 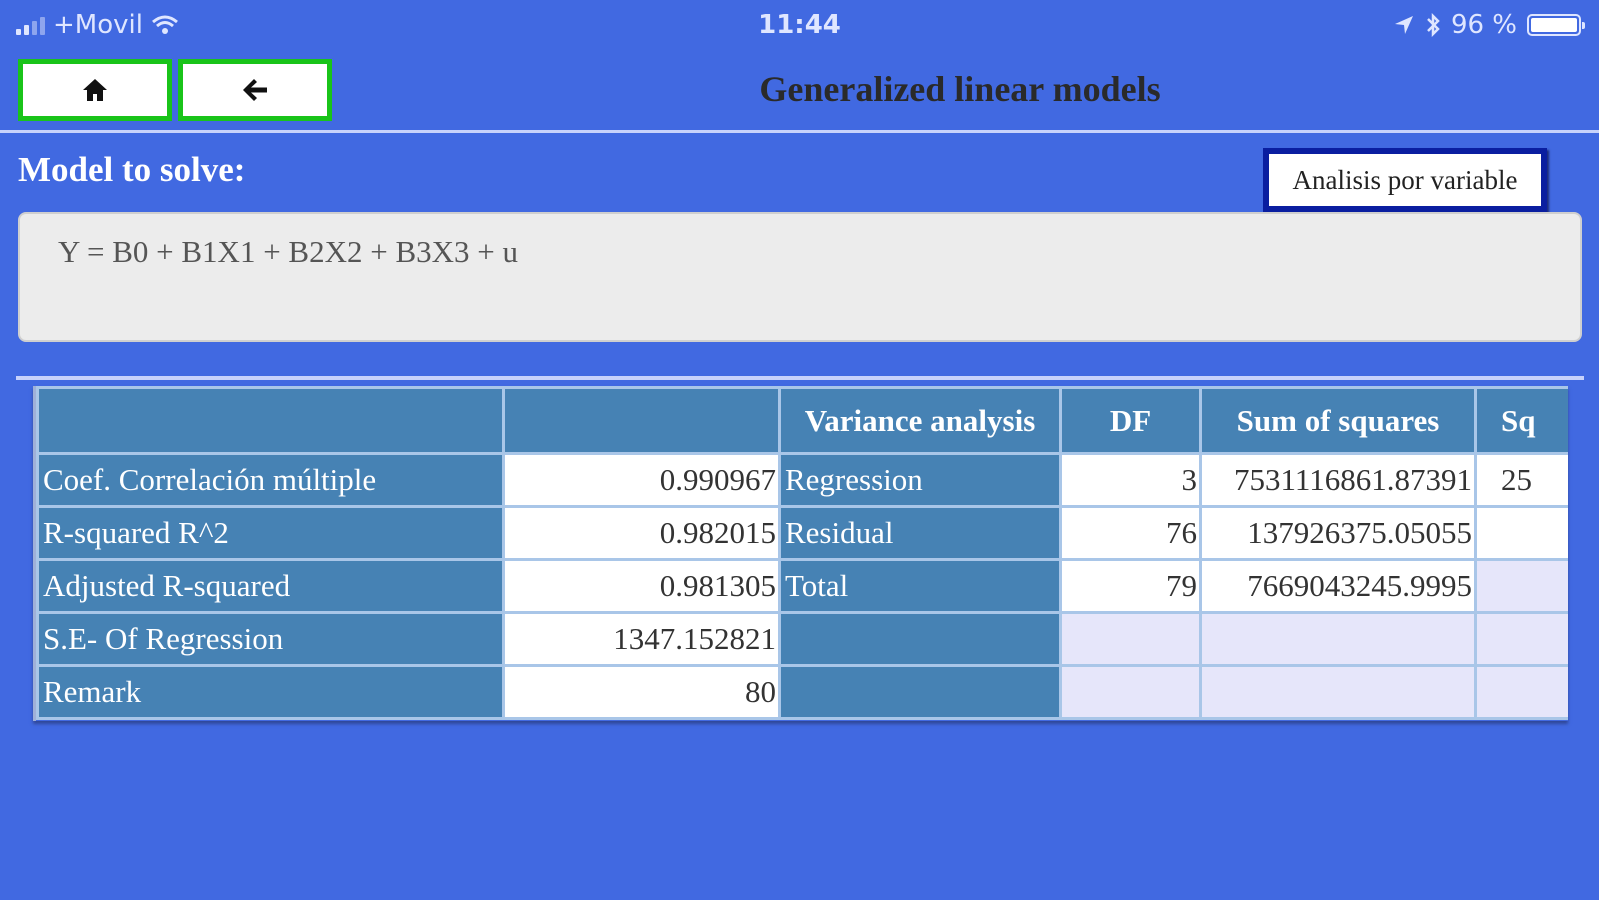 I want to click on variance-source: Total, so click(x=920, y=586).